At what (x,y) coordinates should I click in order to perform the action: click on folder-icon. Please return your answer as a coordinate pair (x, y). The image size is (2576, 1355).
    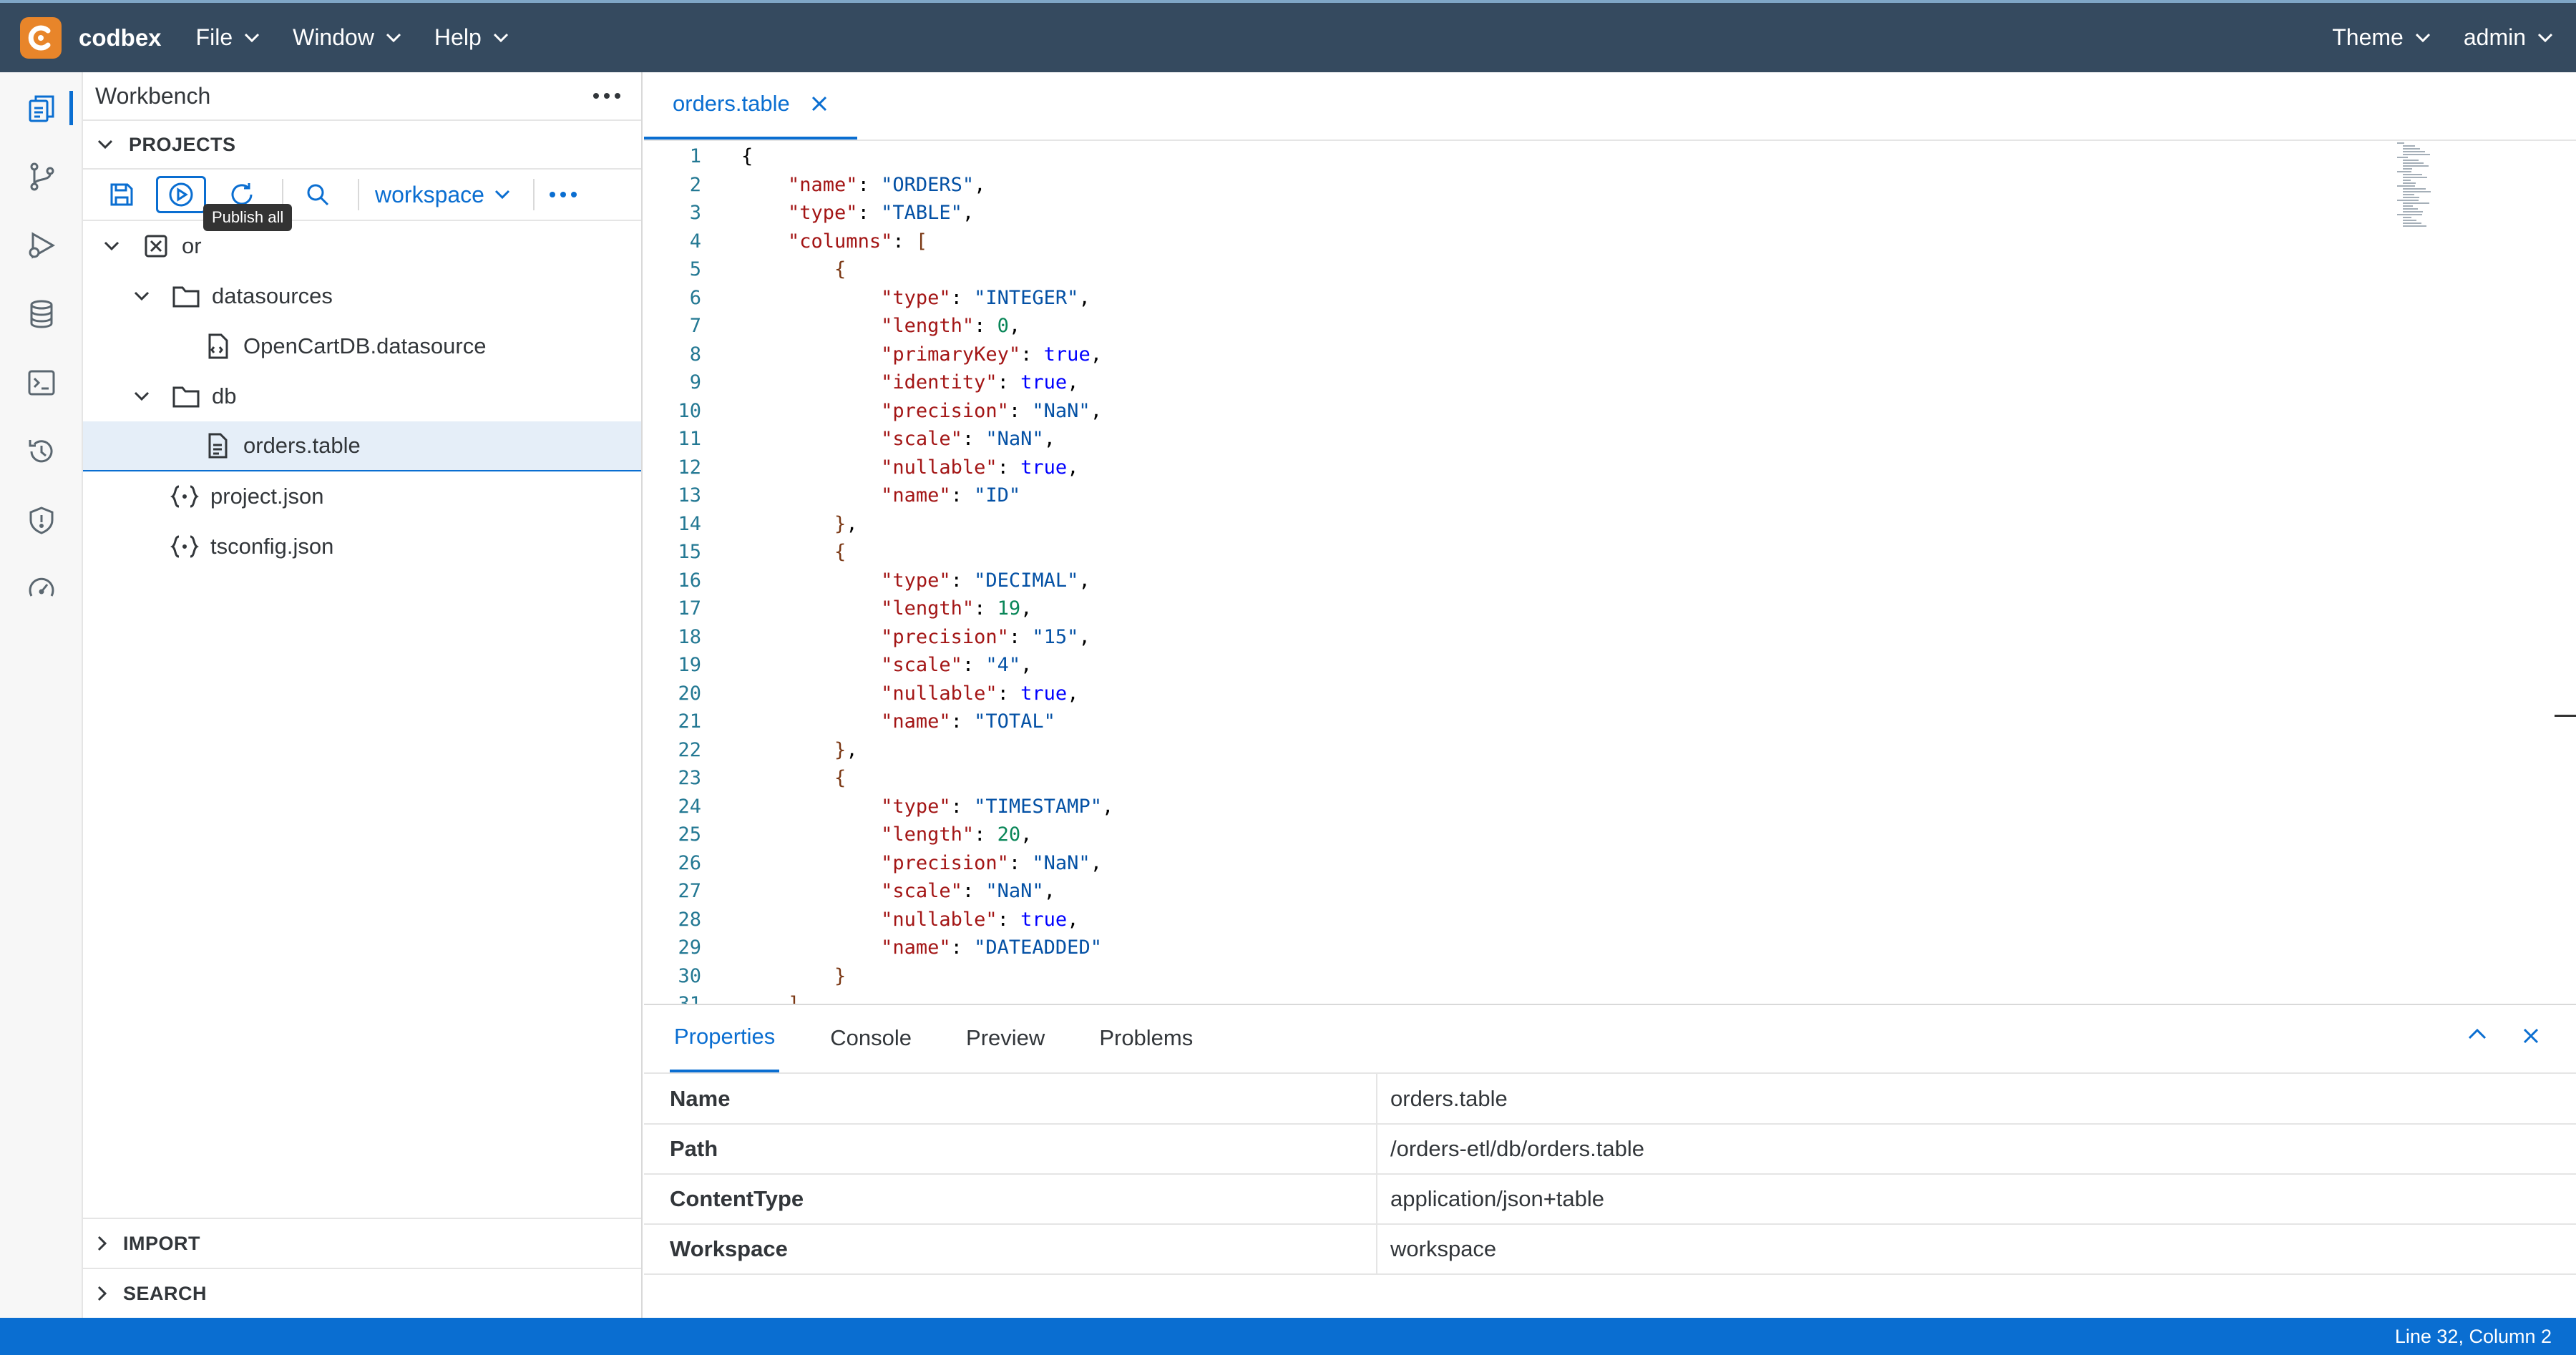
    Looking at the image, I should click on (186, 396).